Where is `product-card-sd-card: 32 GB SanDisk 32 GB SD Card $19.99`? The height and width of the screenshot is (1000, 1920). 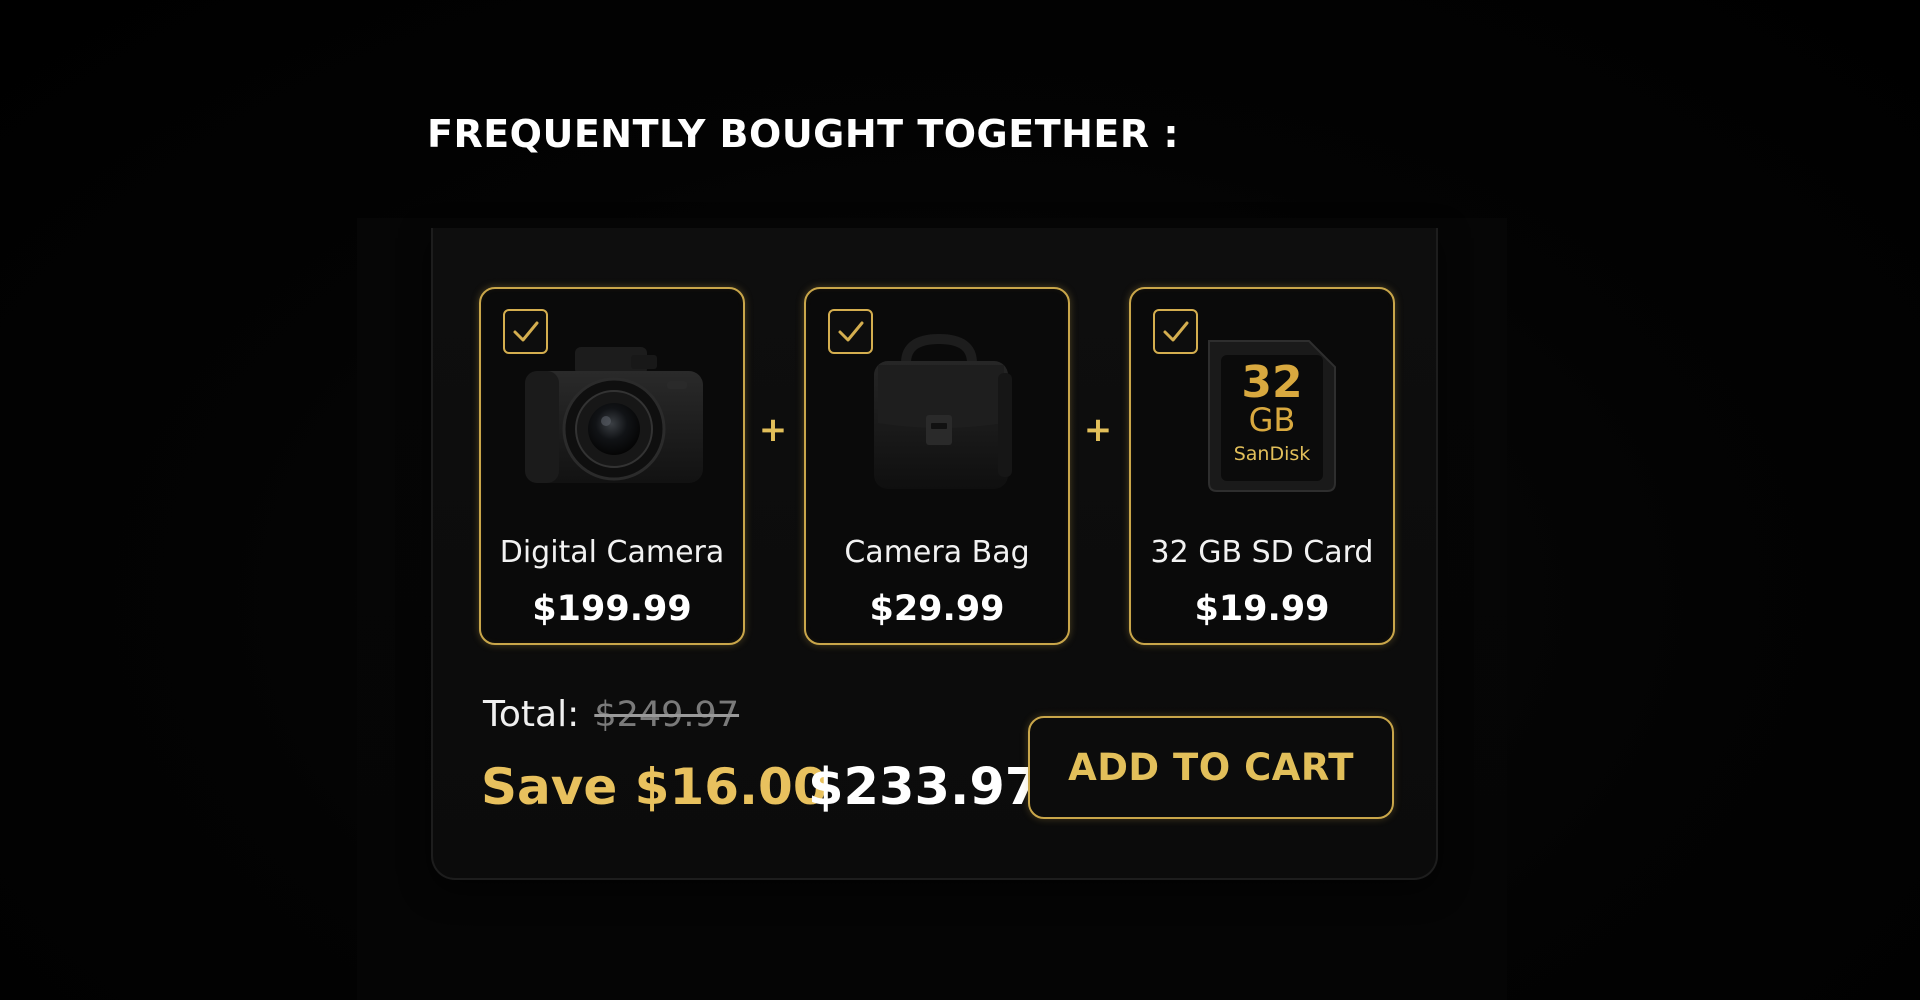 product-card-sd-card: 32 GB SanDisk 32 GB SD Card $19.99 is located at coordinates (1262, 466).